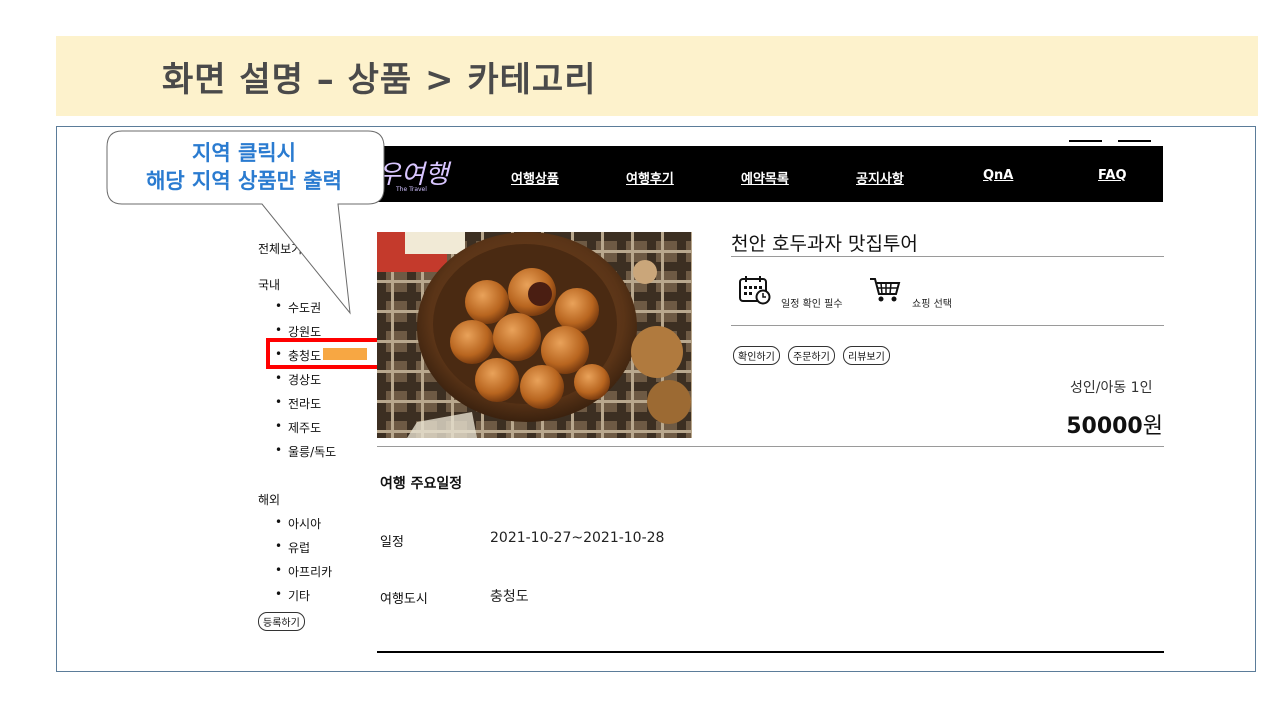 Image resolution: width=1280 pixels, height=720 pixels. What do you see at coordinates (292, 547) in the screenshot?
I see `sidebar-item-europe: 유럽` at bounding box center [292, 547].